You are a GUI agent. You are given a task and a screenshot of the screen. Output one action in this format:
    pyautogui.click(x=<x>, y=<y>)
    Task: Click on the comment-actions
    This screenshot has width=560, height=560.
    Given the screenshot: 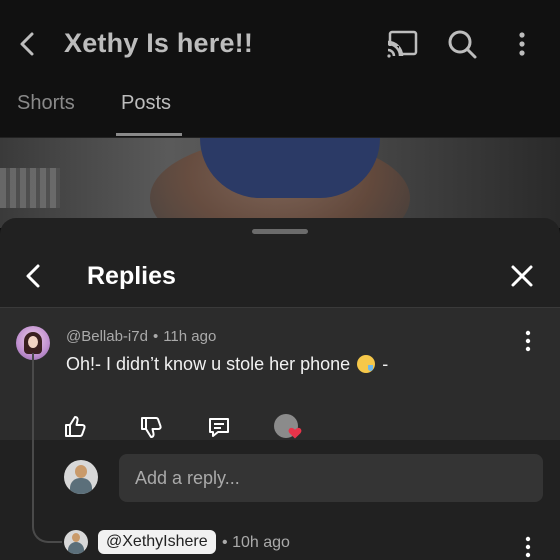 What is the action you would take?
    pyautogui.click(x=280, y=425)
    